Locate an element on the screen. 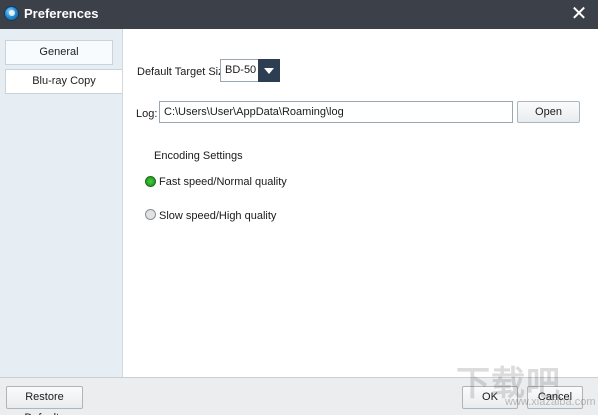 The width and height of the screenshot is (598, 415). fast-speed-radio is located at coordinates (150, 181).